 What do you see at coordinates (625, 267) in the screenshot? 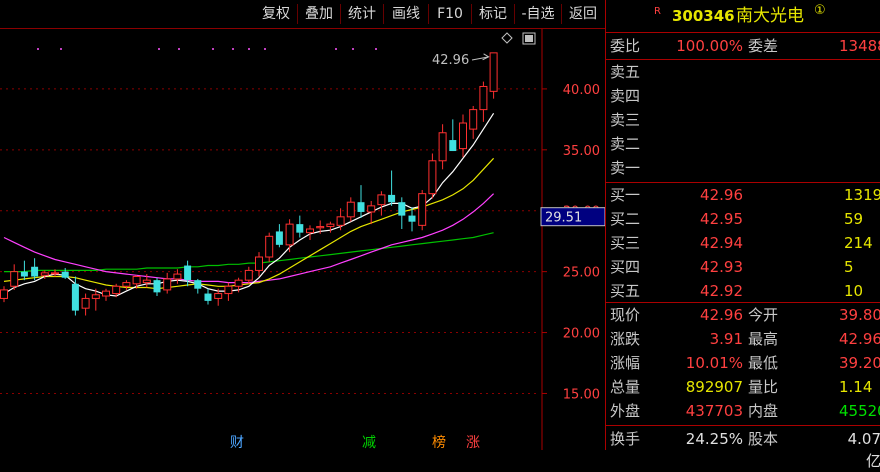
I see `bid-label: 买四` at bounding box center [625, 267].